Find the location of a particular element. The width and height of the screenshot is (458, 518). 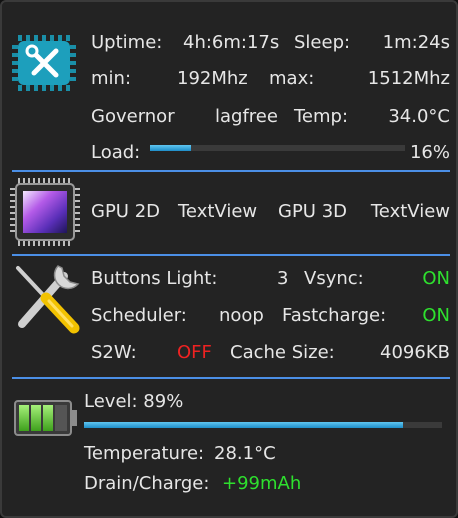

uptime-label: Uptime: is located at coordinates (127, 42).